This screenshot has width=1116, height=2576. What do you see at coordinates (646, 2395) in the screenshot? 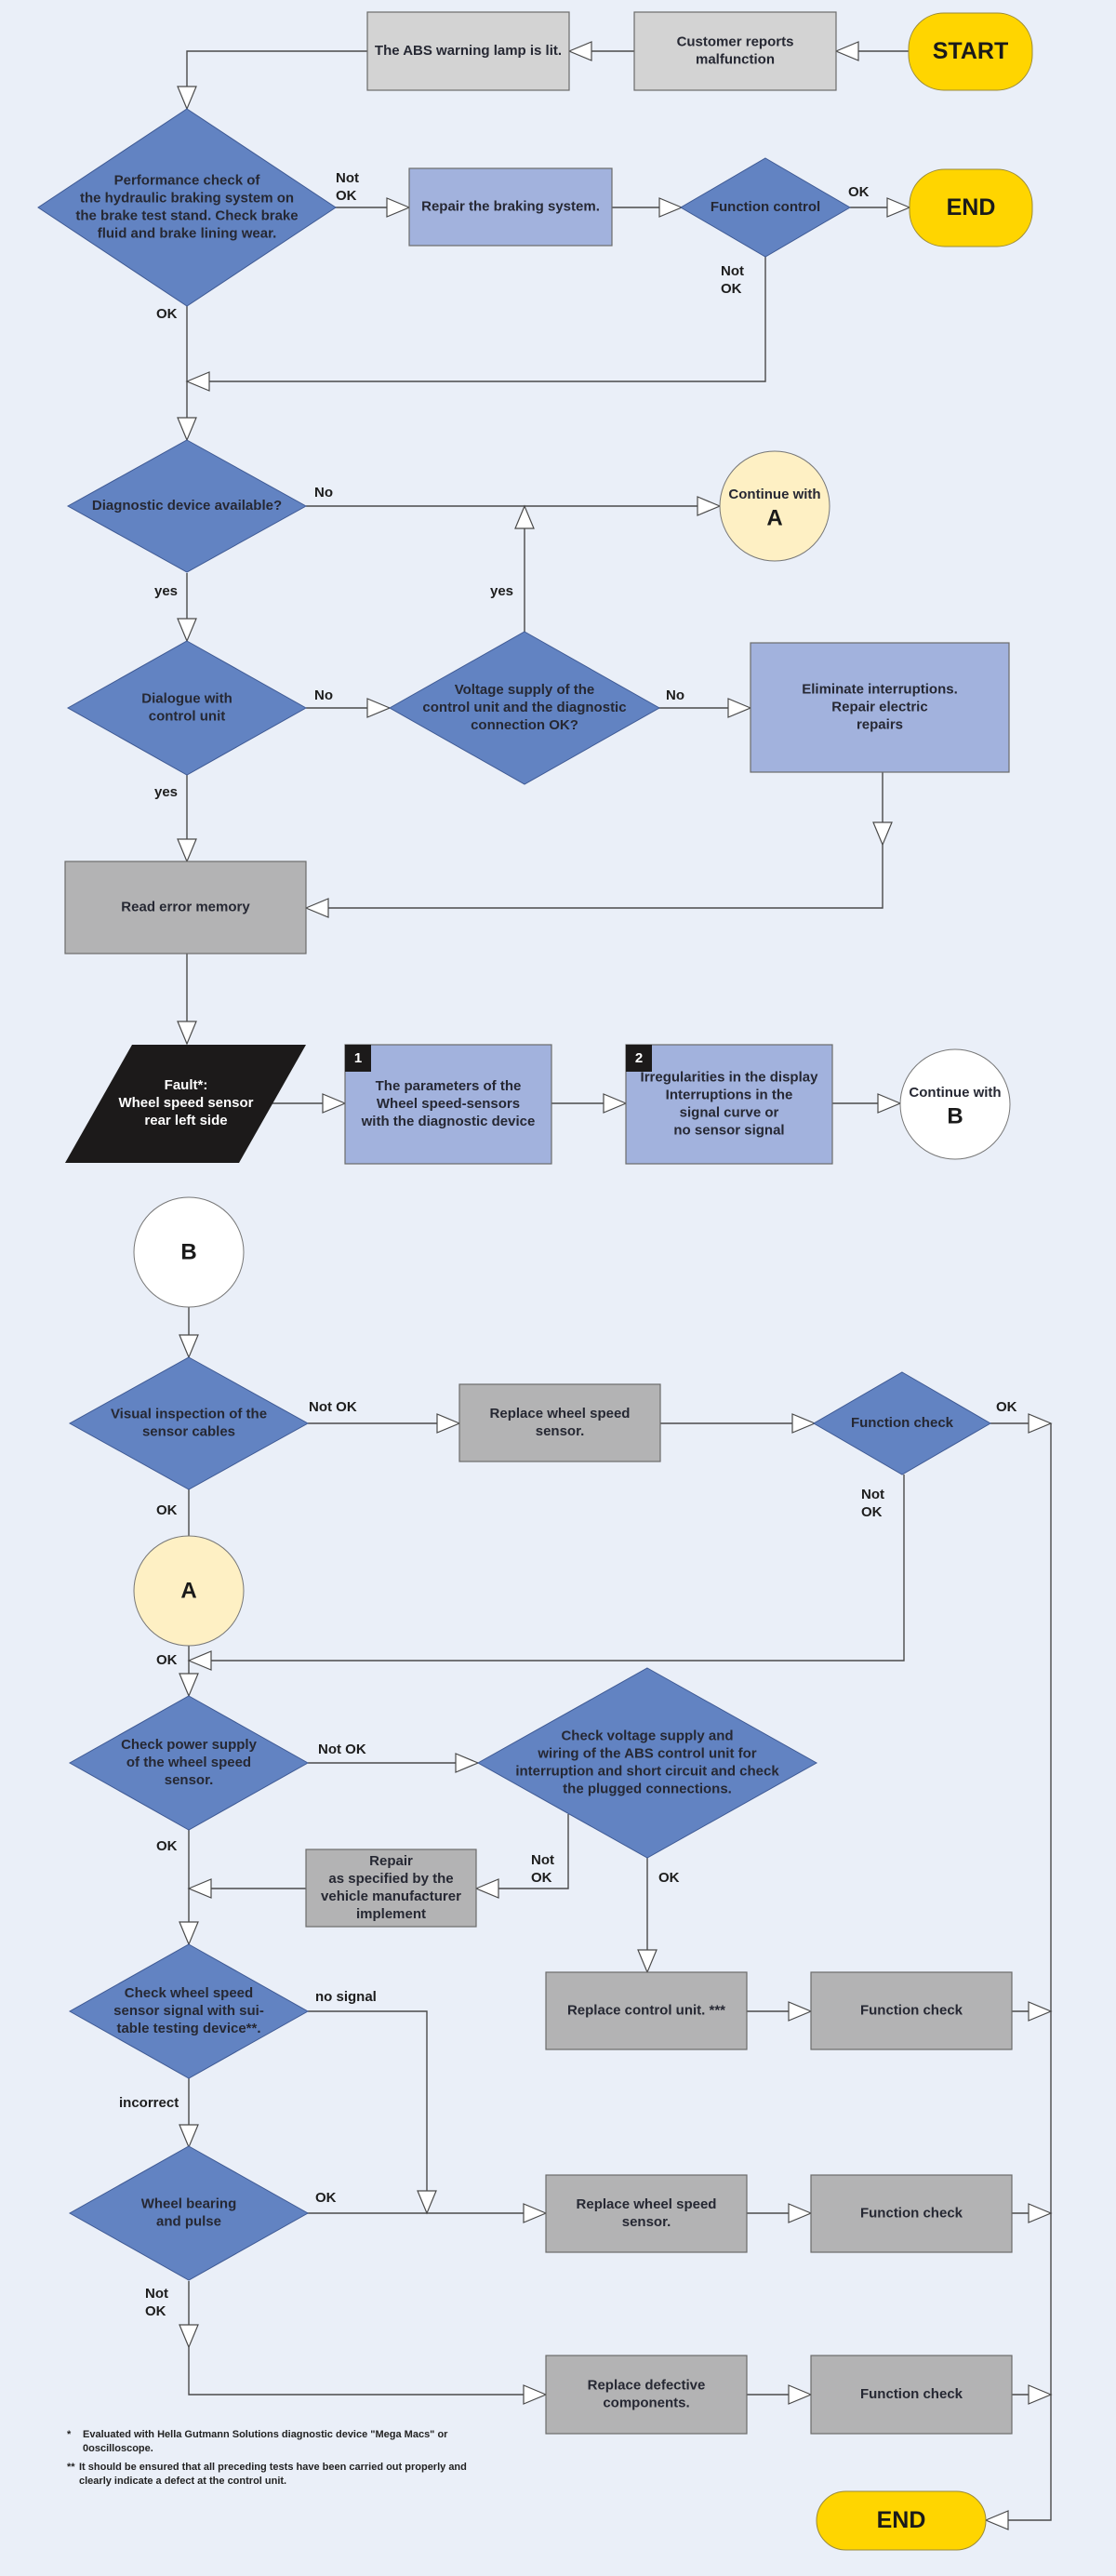
I see `replace-defective-components-box: Replace defective components.` at bounding box center [646, 2395].